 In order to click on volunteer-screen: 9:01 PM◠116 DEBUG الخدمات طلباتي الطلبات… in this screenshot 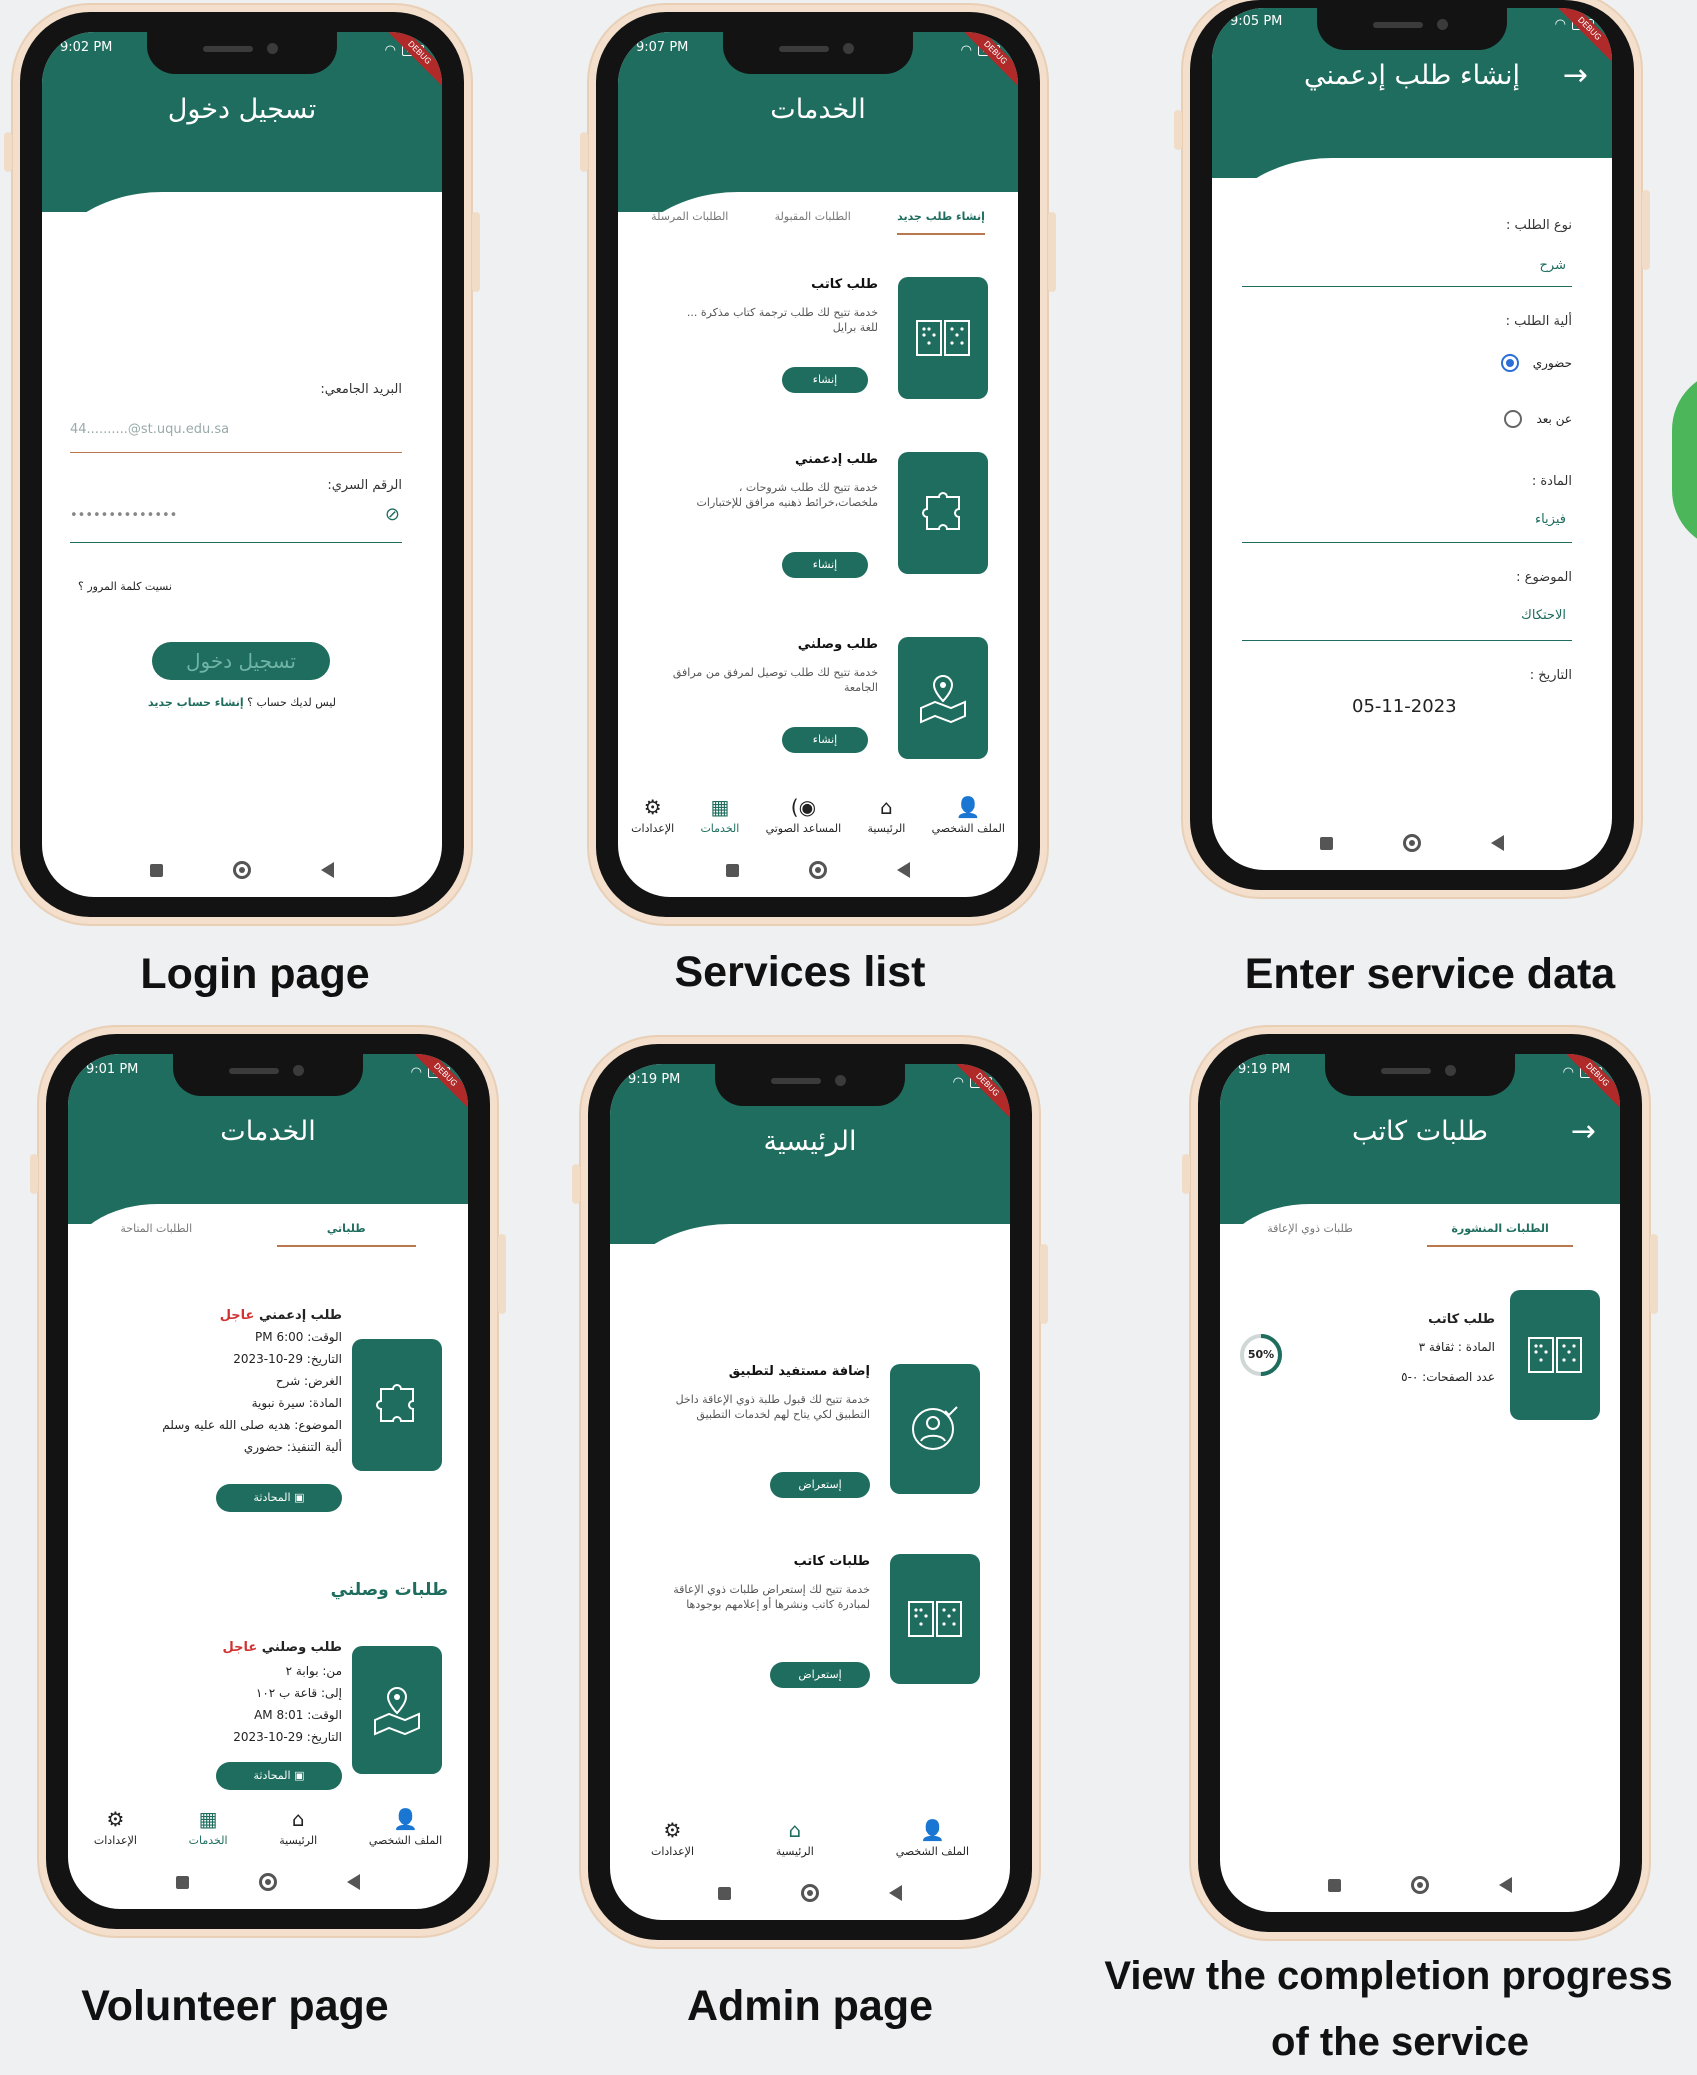, I will do `click(268, 1481)`.